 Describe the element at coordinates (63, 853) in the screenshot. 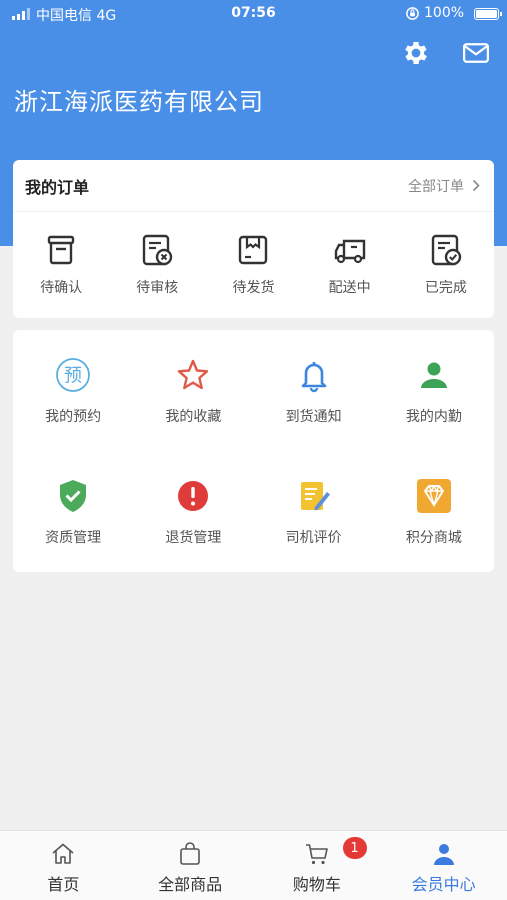

I see `home-icon` at that location.